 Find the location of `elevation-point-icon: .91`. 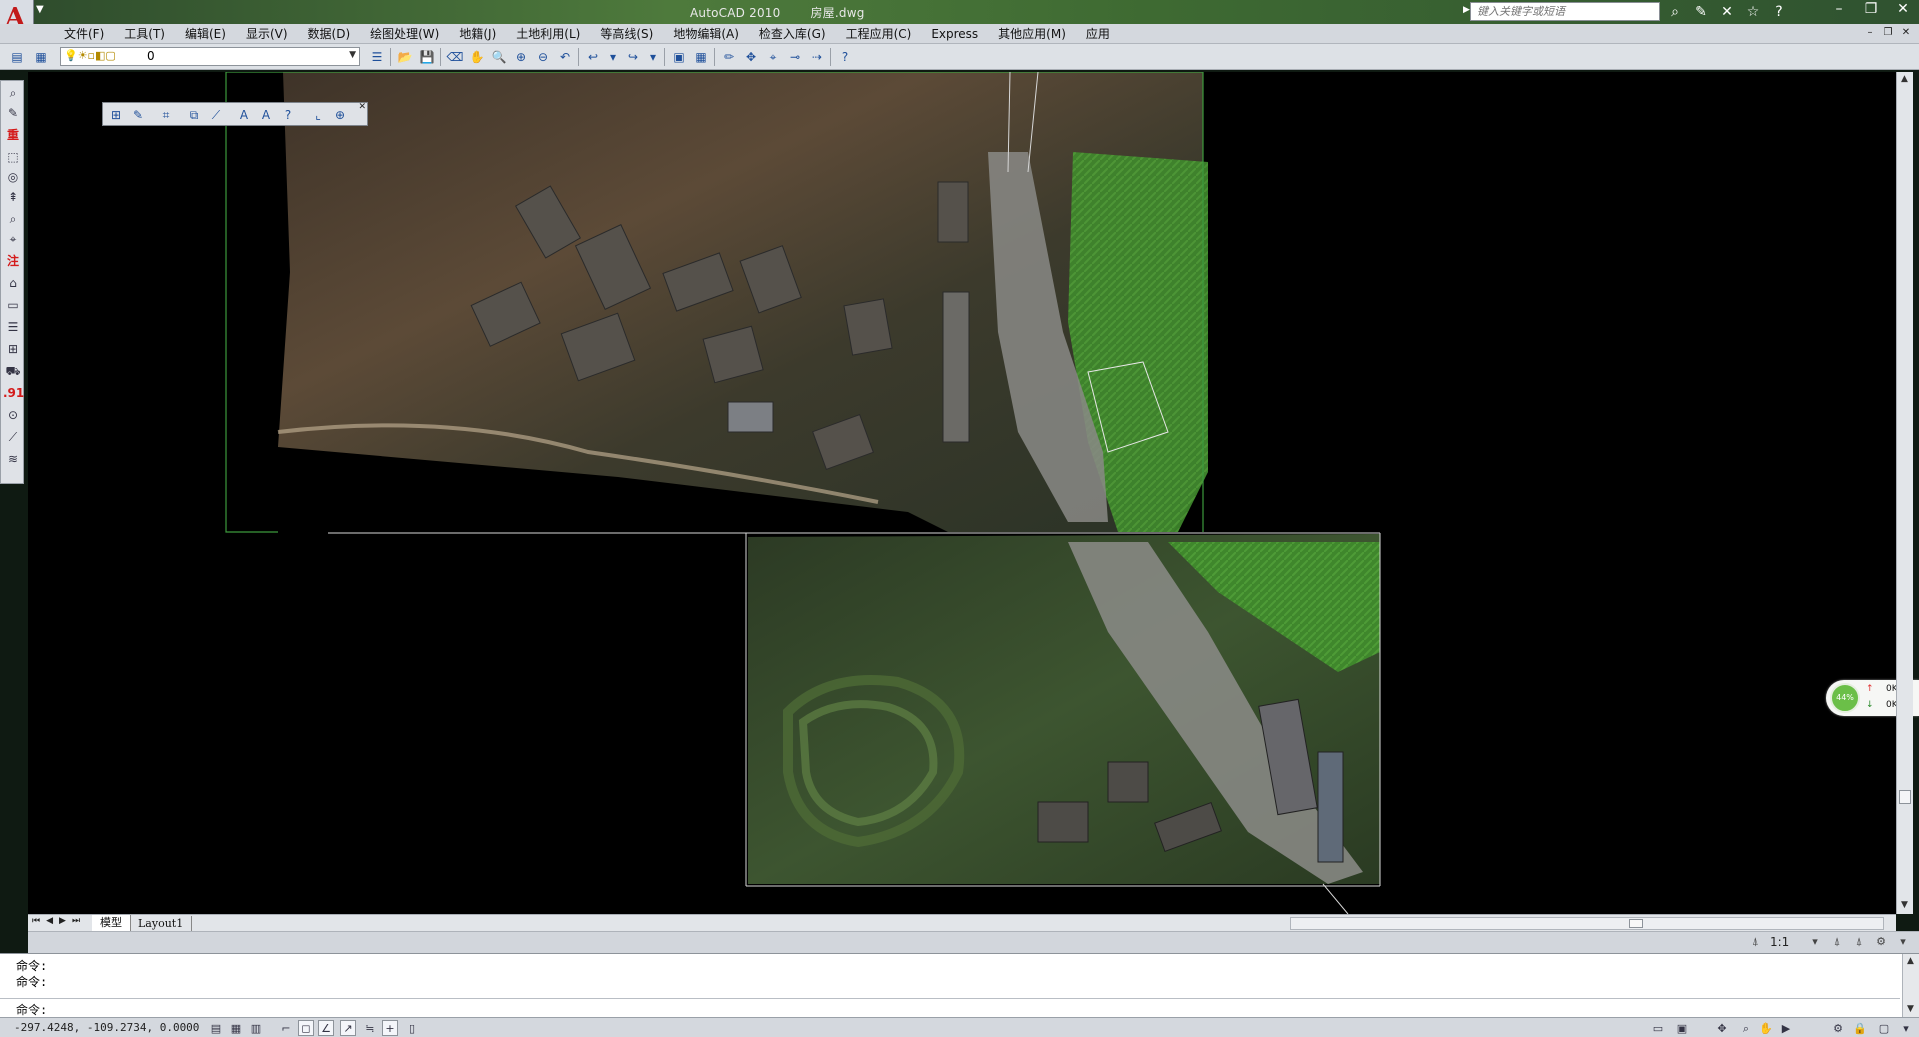

elevation-point-icon: .91 is located at coordinates (13, 393).